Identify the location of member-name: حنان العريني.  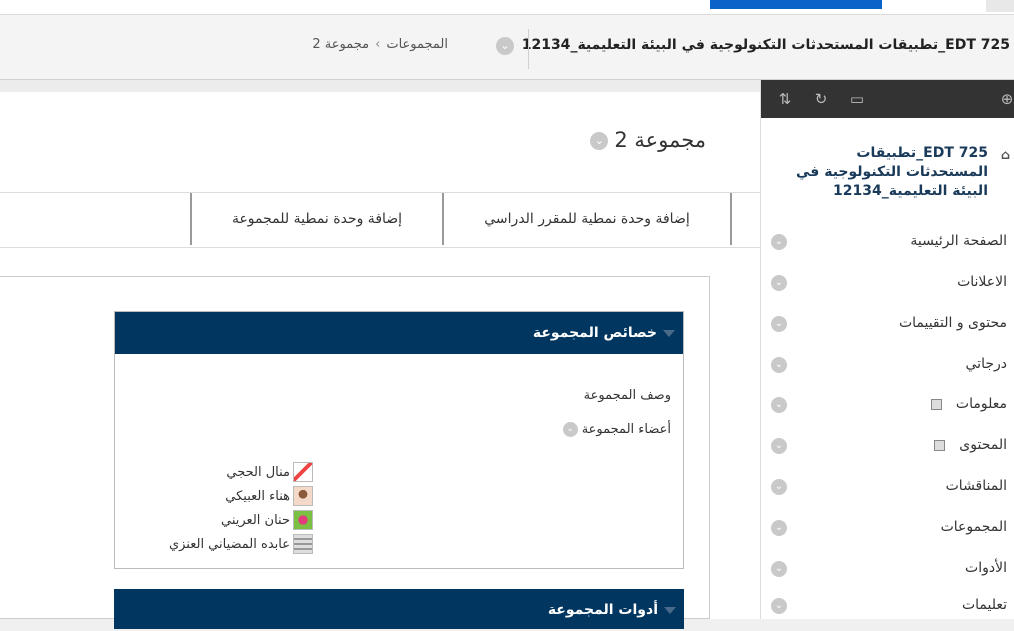
(255, 520).